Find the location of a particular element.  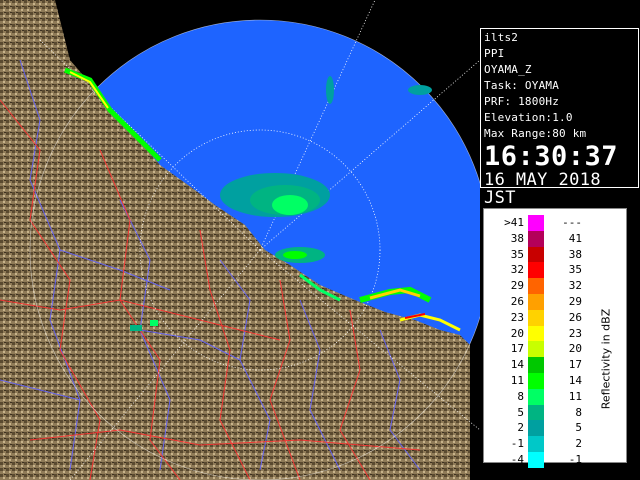

legend-high-value: 8 is located at coordinates (578, 412).